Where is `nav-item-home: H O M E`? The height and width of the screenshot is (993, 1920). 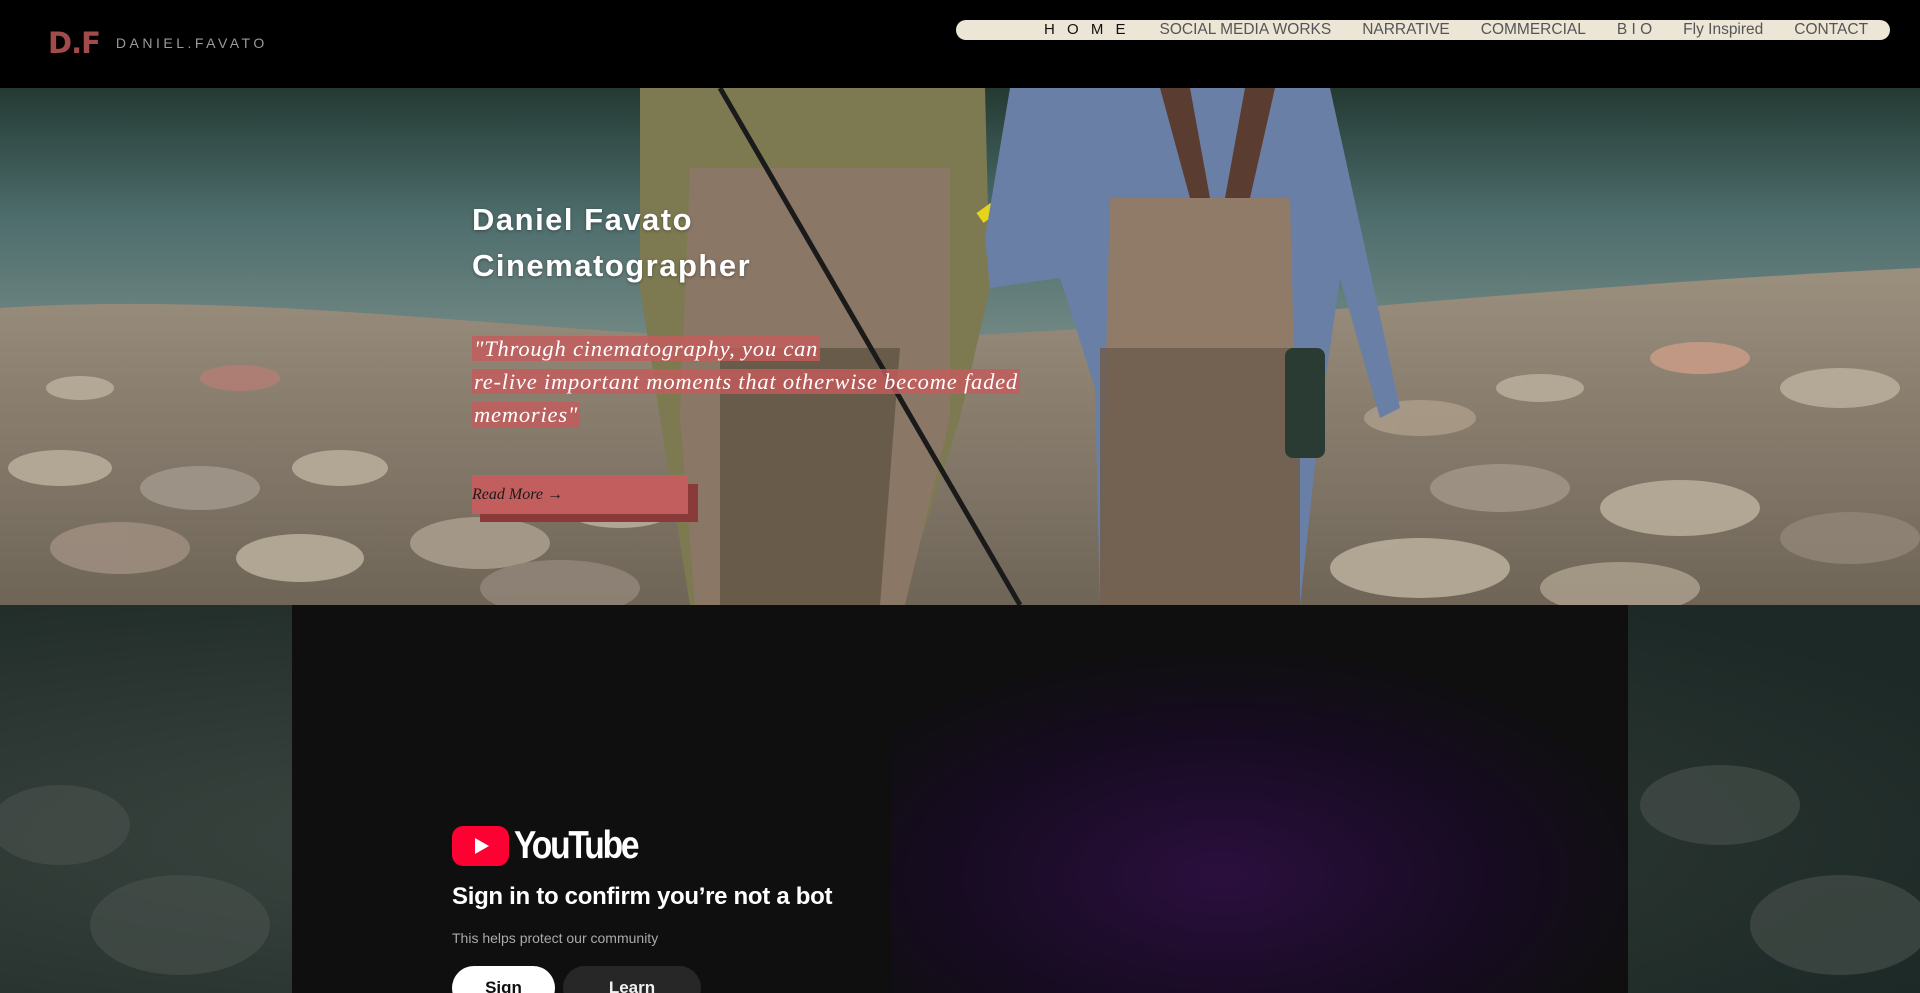
nav-item-home: H O M E is located at coordinates (1087, 30).